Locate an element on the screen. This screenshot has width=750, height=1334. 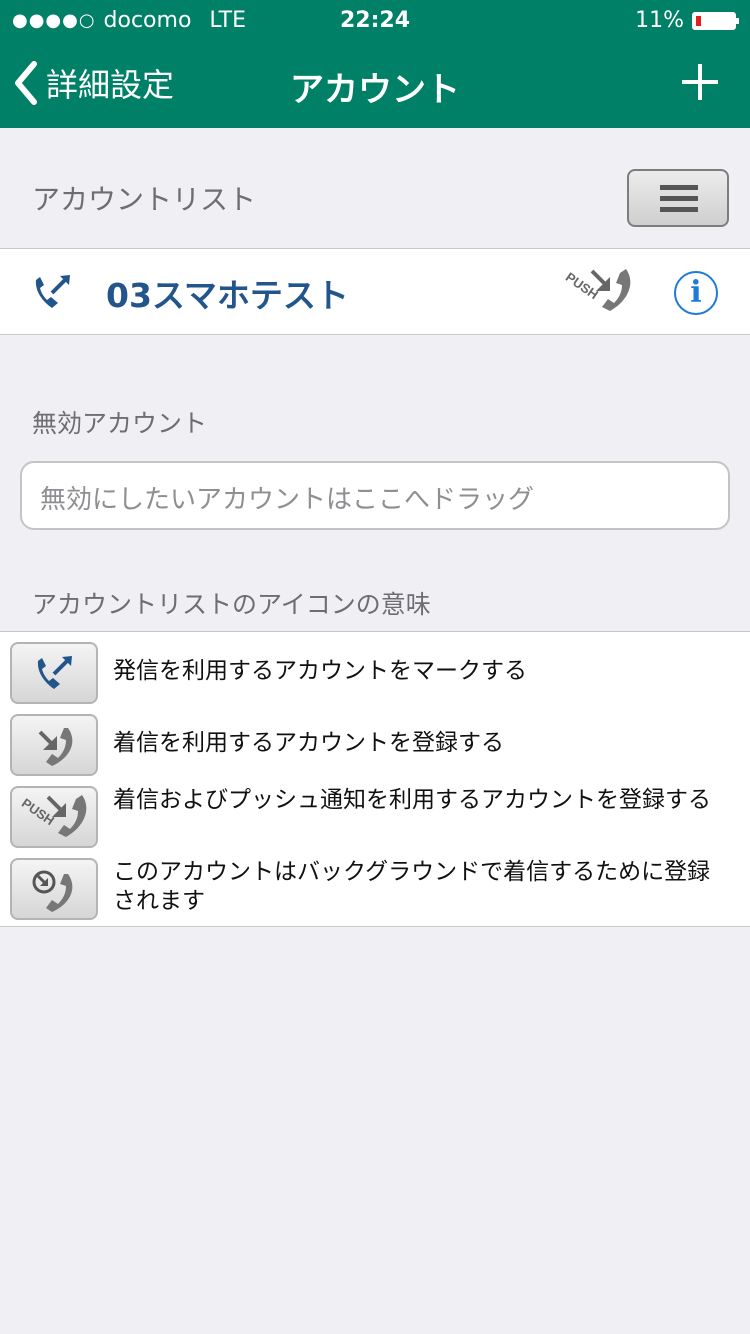
account-name: 03スマホテスト is located at coordinates (227, 295).